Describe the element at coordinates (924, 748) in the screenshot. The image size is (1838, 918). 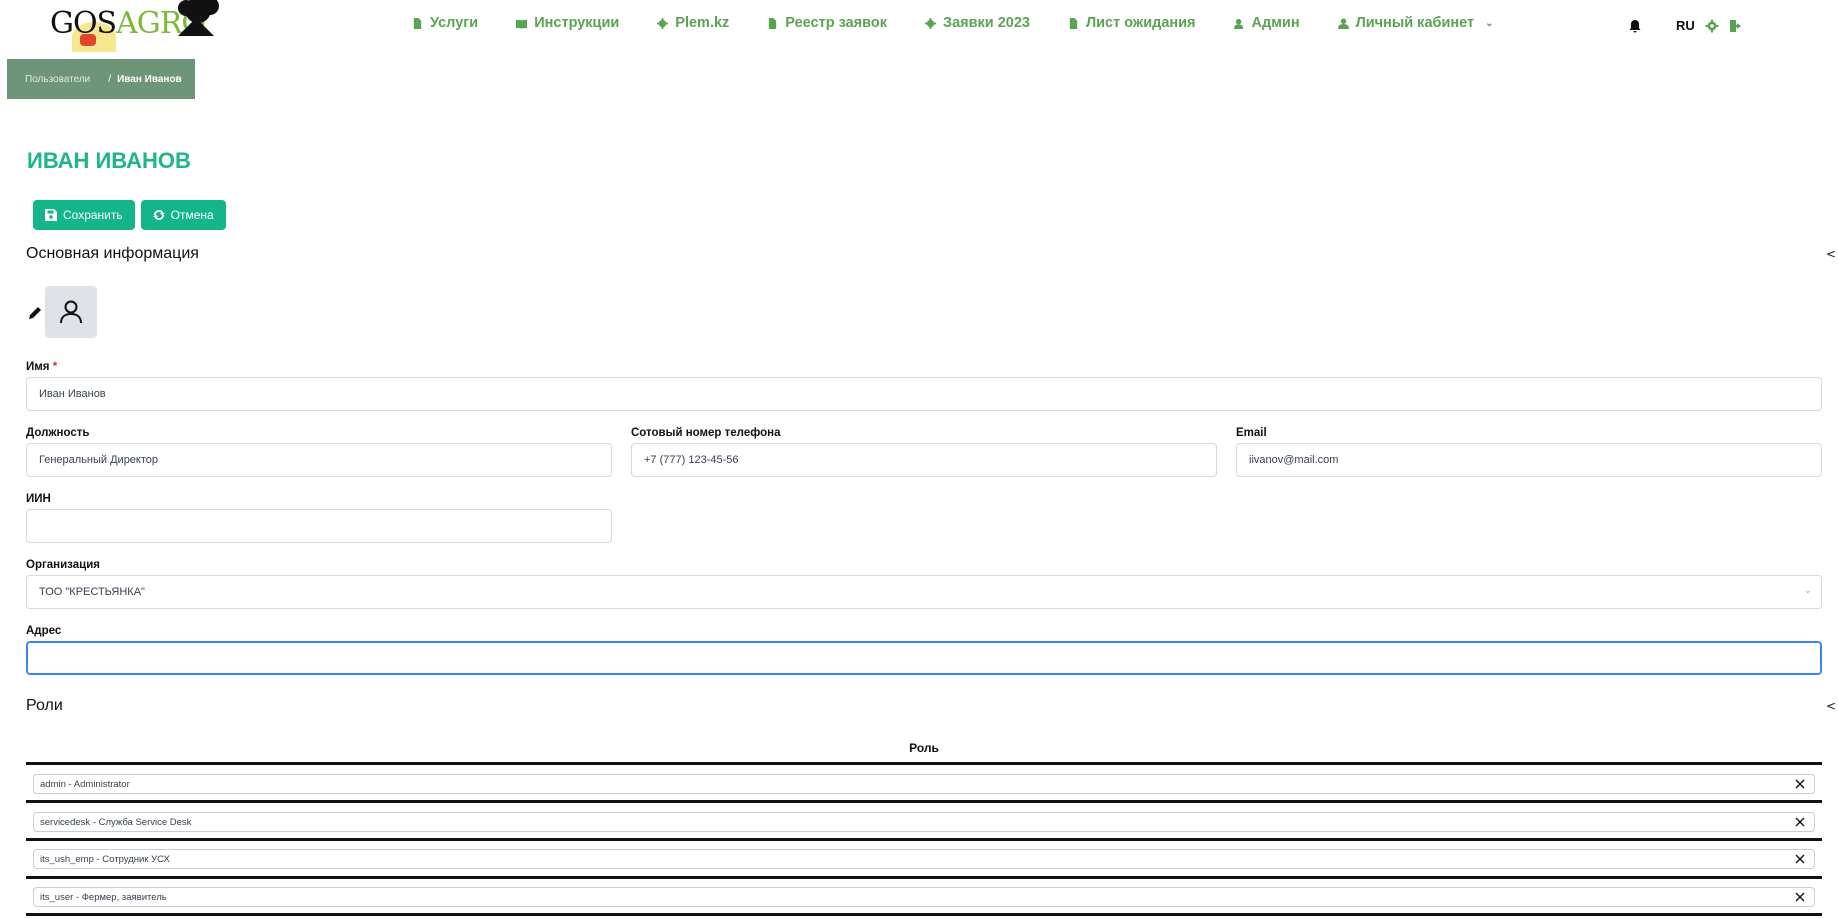
I see `roles-column-header: Роль` at that location.